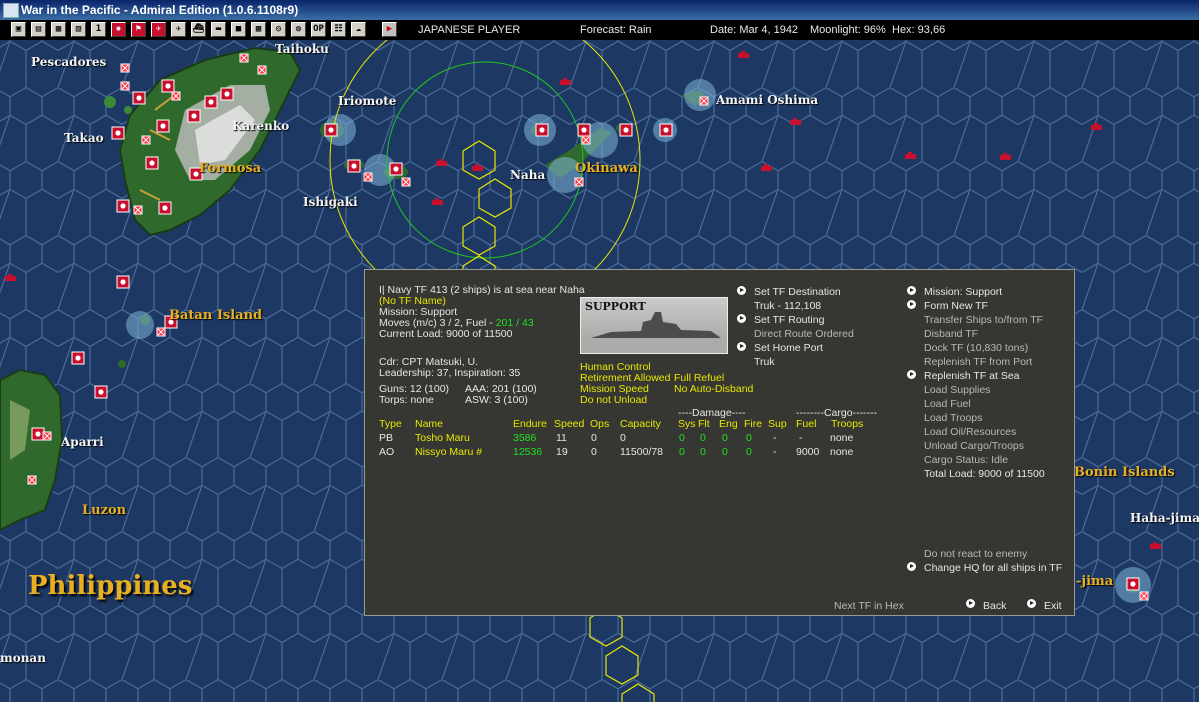  Describe the element at coordinates (728, 424) in the screenshot. I see `col-eng: Eng` at that location.